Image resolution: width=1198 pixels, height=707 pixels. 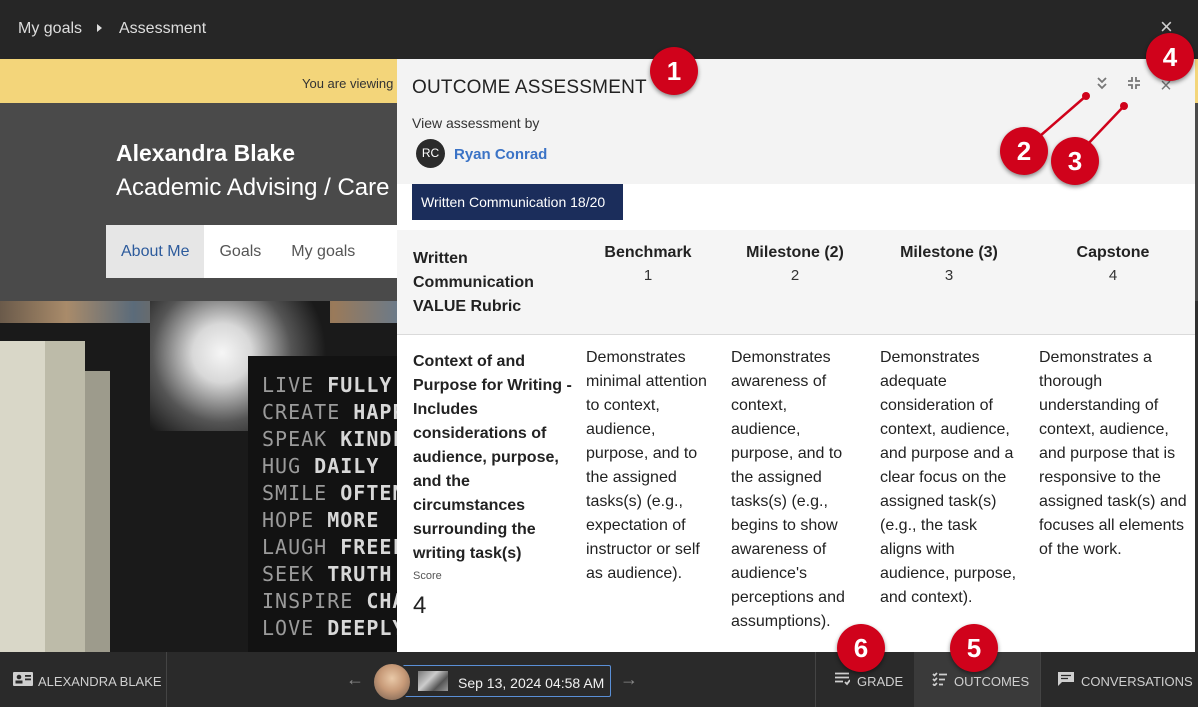 What do you see at coordinates (795, 252) in the screenshot?
I see `level-name: Milestone (2)` at bounding box center [795, 252].